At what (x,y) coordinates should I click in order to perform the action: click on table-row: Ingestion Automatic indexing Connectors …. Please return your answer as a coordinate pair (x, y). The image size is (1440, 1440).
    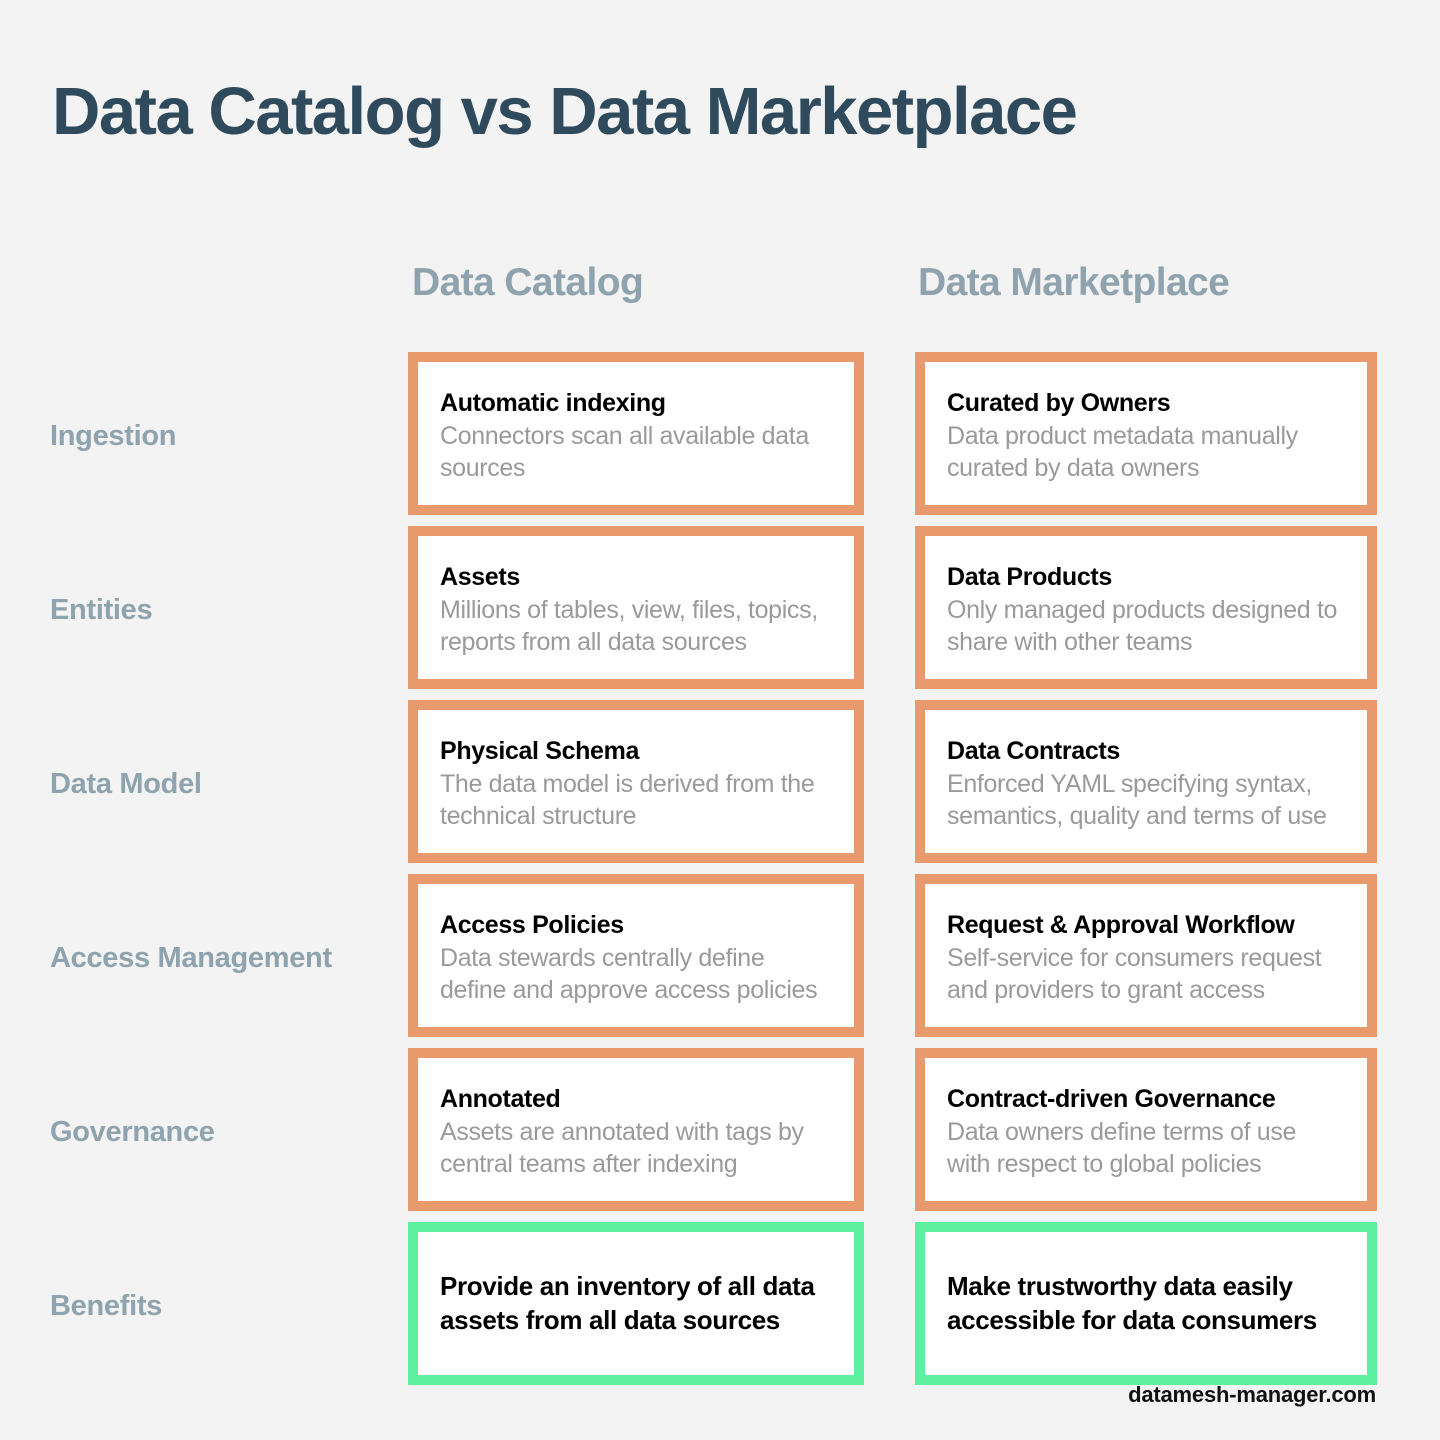
    Looking at the image, I should click on (720, 436).